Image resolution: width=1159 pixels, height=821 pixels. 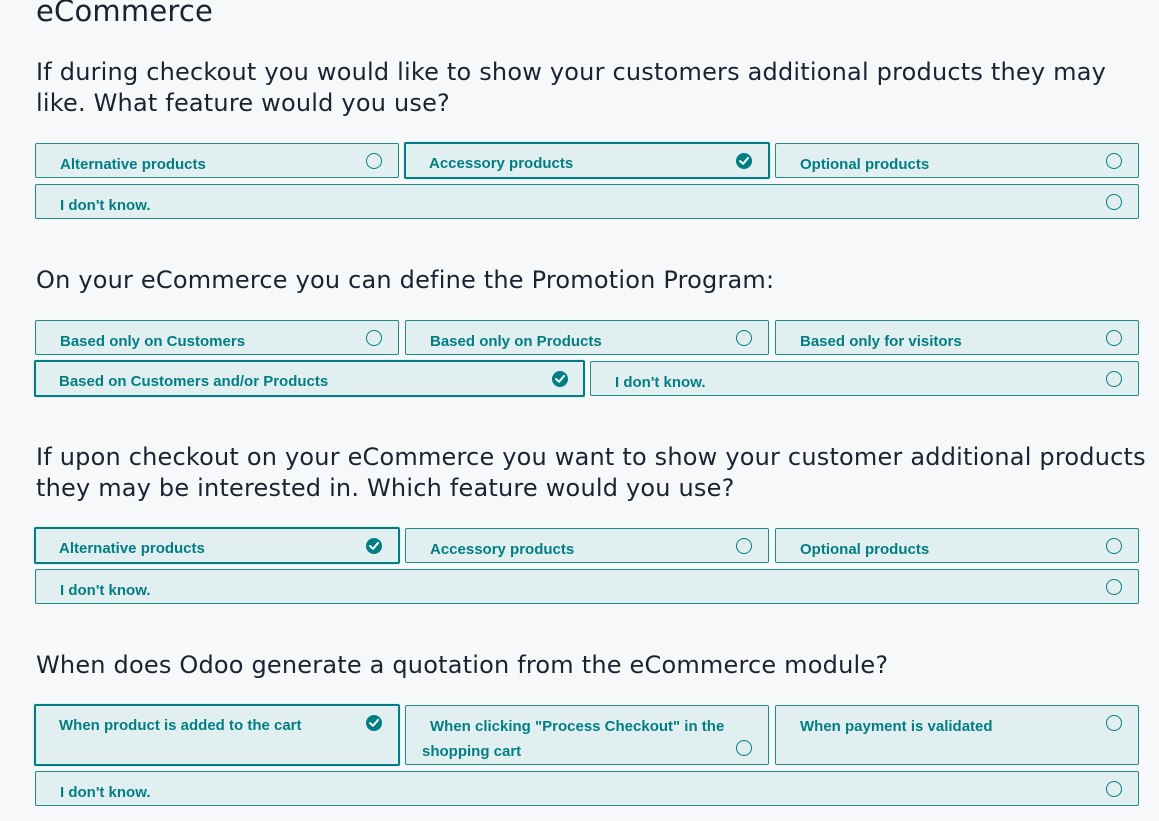 What do you see at coordinates (587, 788) in the screenshot?
I see `q4-option-dont-know: I don't know.` at bounding box center [587, 788].